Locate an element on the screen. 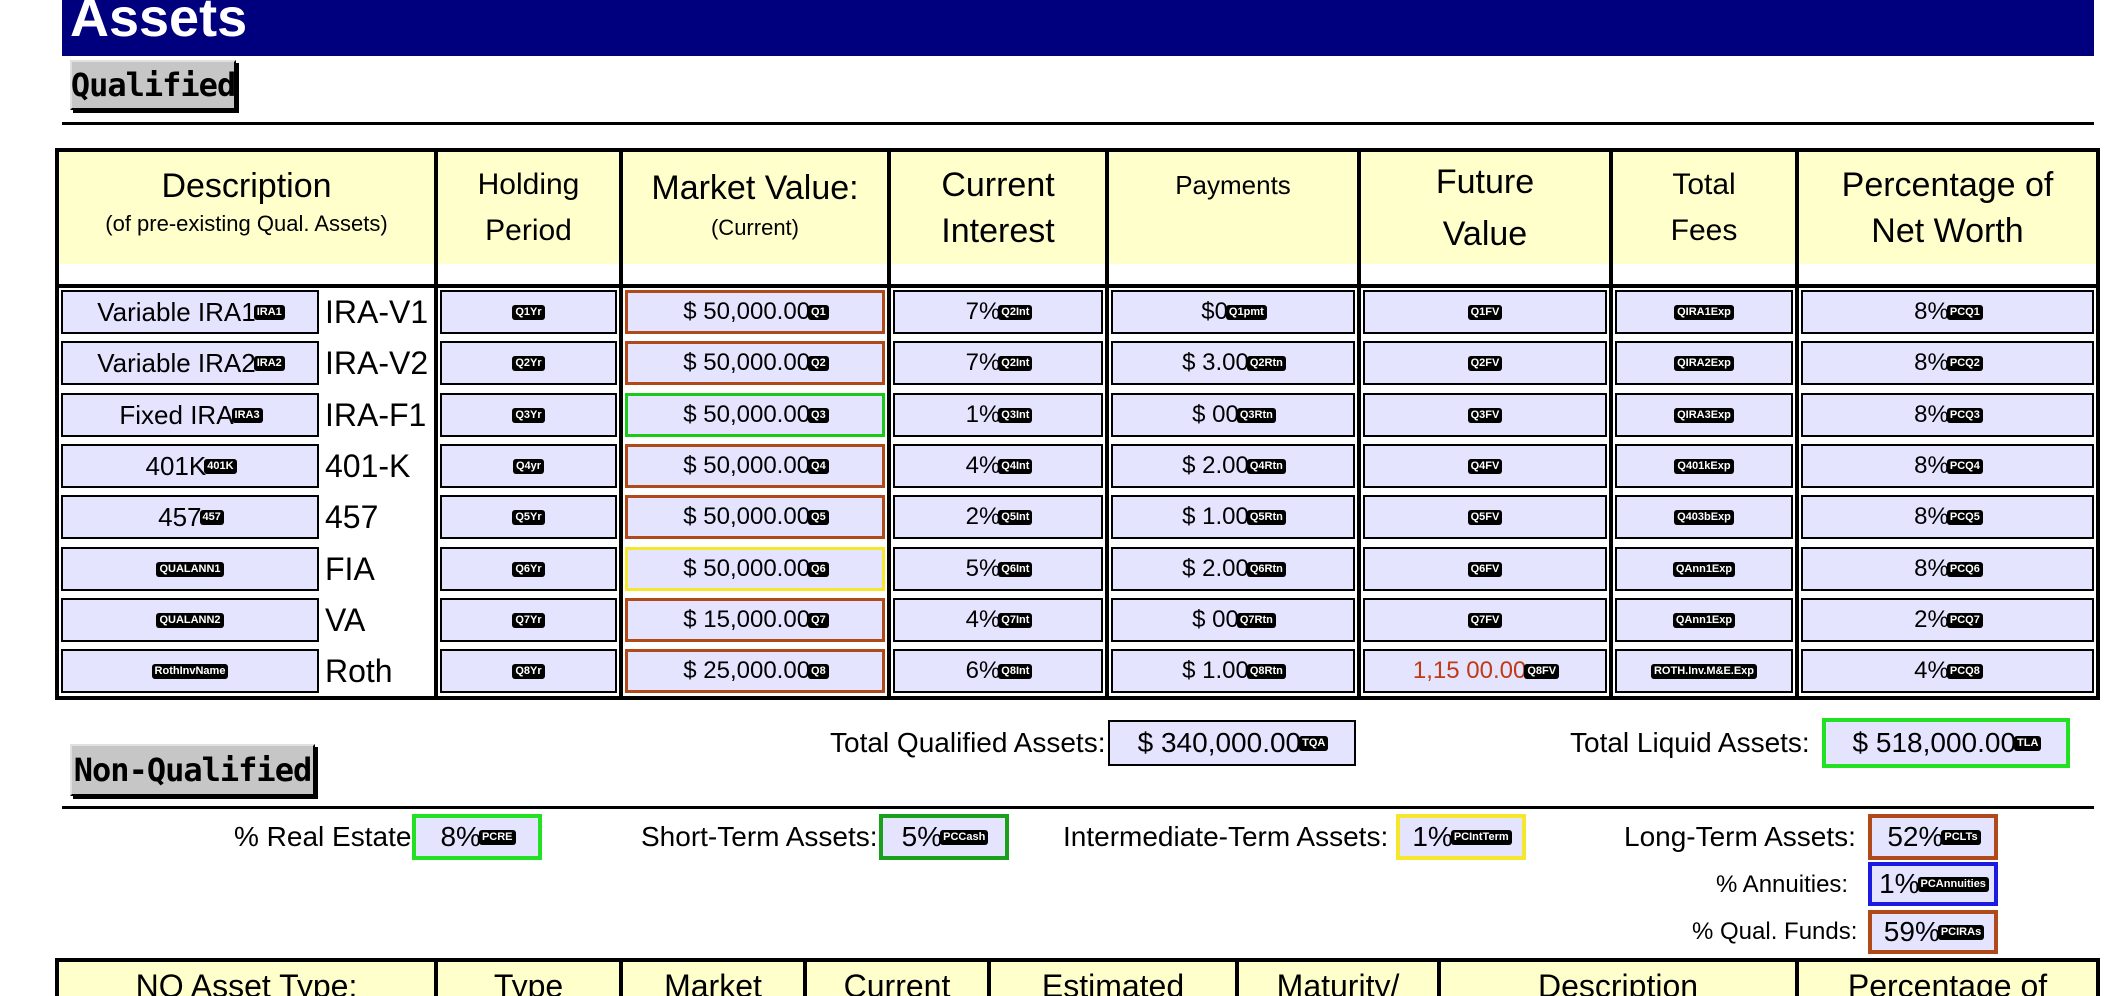 The width and height of the screenshot is (2121, 996). q-row-2-pct-field: 8% PCQ2 is located at coordinates (1947, 363).